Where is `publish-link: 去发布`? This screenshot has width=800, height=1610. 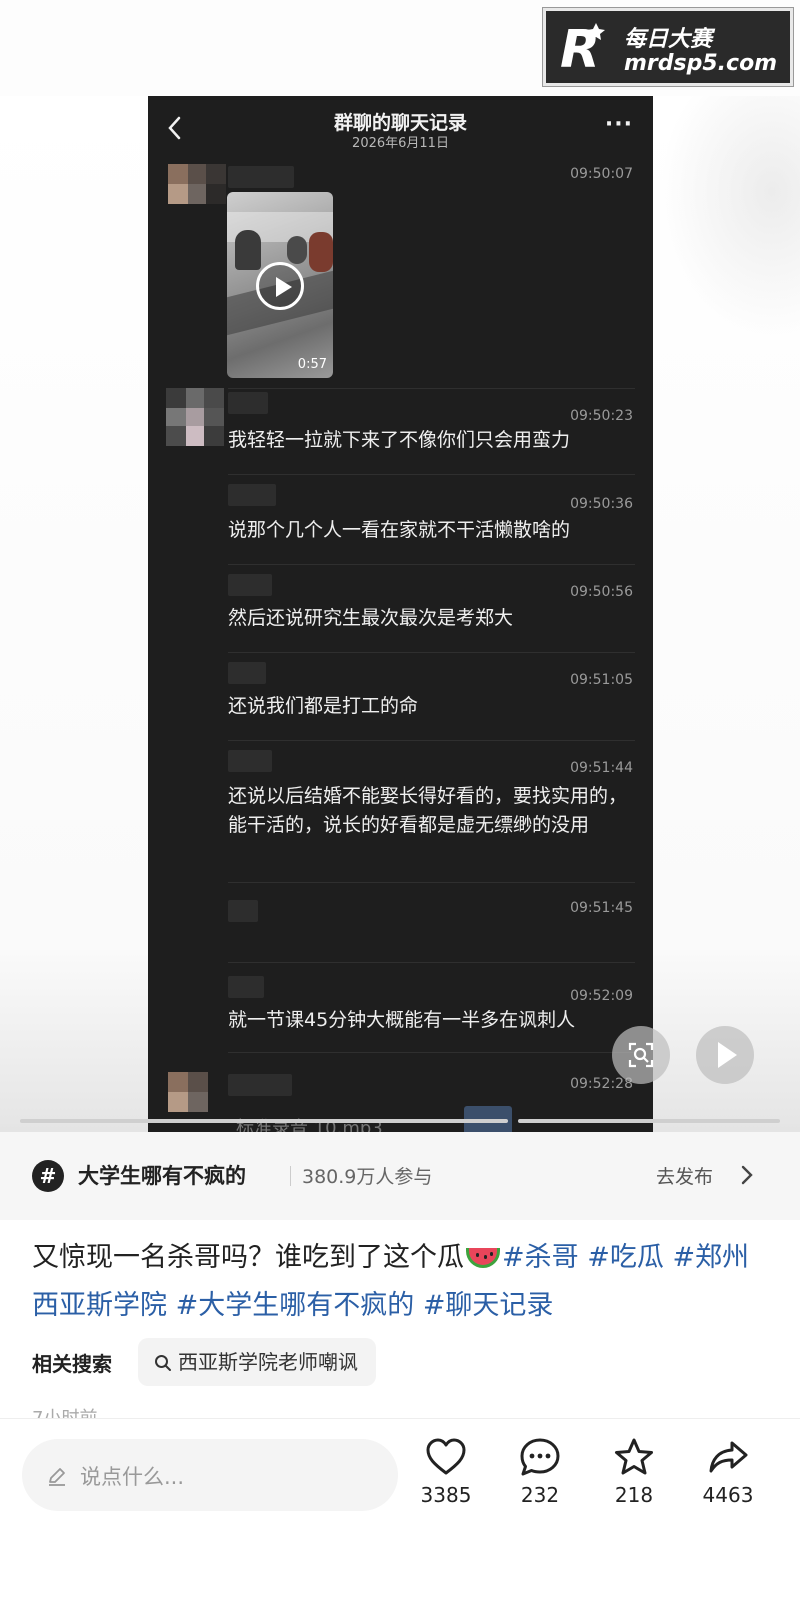 publish-link: 去发布 is located at coordinates (684, 1175).